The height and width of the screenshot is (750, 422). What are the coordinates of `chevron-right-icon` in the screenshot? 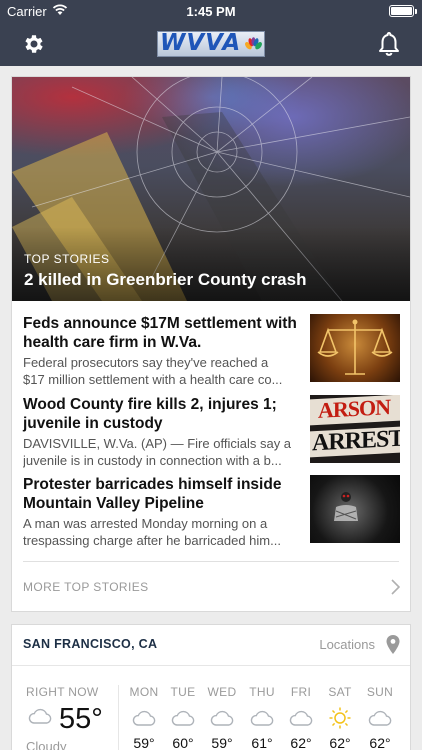 It's located at (395, 587).